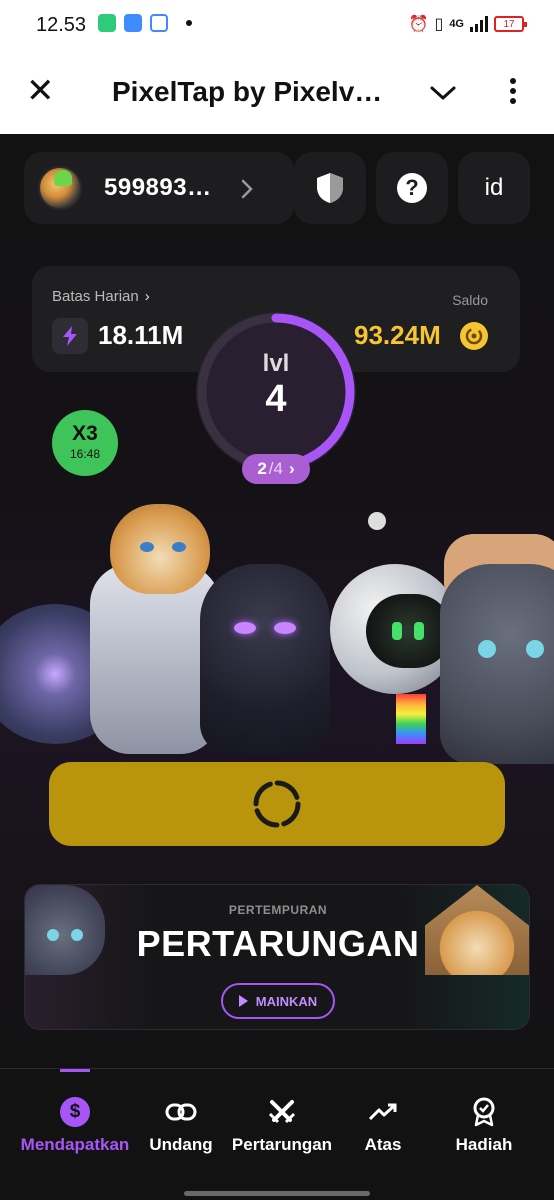 The image size is (554, 1200). I want to click on nav-label: Mendapatkan, so click(75, 1144).